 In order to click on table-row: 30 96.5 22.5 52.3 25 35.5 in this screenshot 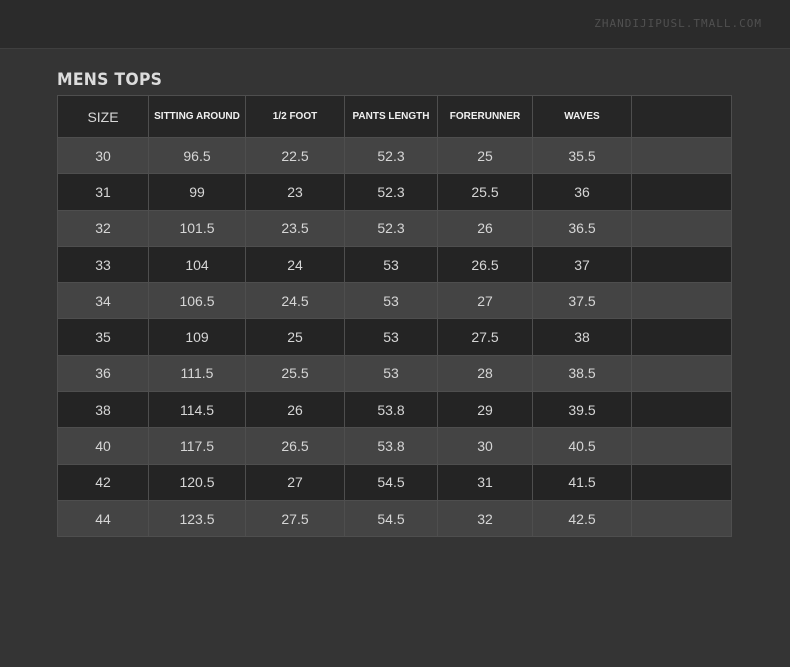, I will do `click(394, 155)`.